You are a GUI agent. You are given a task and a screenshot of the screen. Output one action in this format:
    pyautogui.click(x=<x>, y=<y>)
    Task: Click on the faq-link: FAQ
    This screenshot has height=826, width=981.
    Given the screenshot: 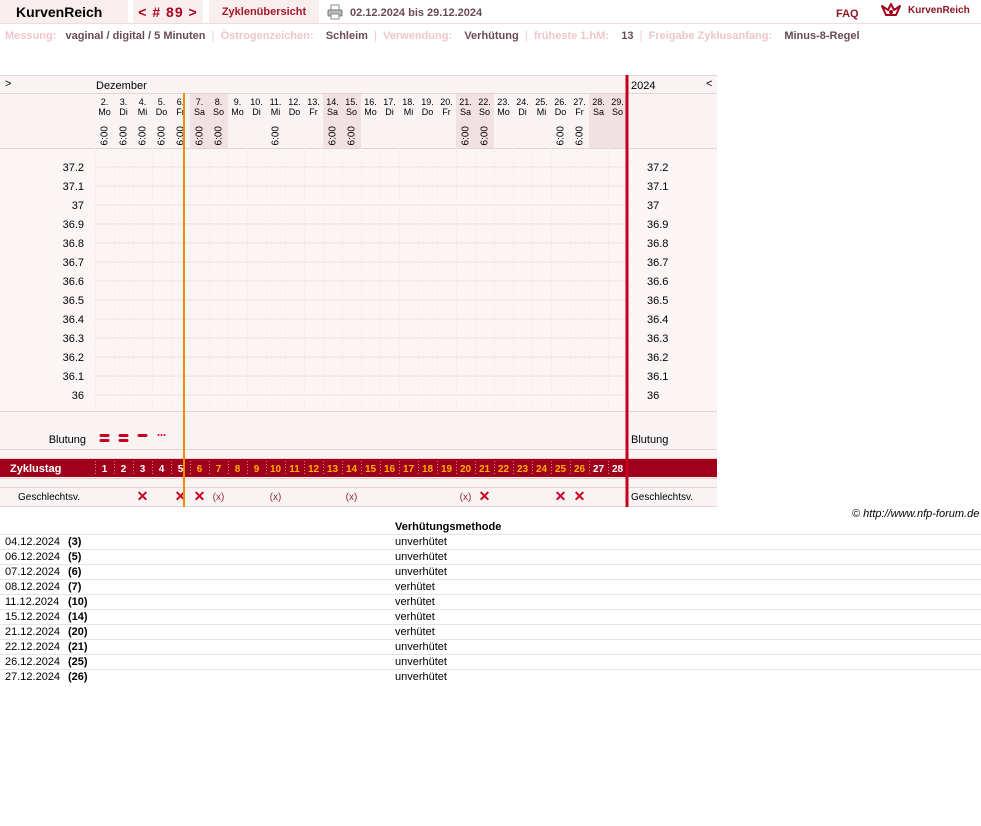 What is the action you would take?
    pyautogui.click(x=847, y=14)
    